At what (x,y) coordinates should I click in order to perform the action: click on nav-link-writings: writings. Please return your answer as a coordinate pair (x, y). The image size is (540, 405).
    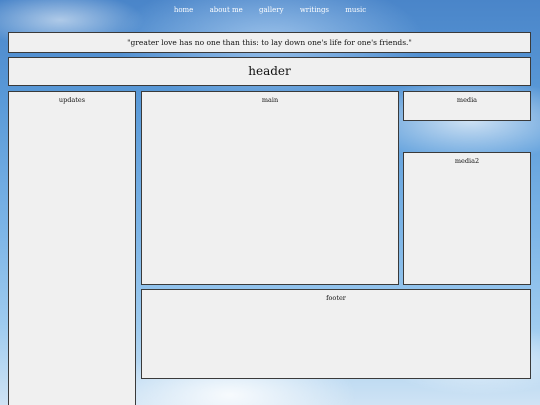
    Looking at the image, I should click on (314, 10).